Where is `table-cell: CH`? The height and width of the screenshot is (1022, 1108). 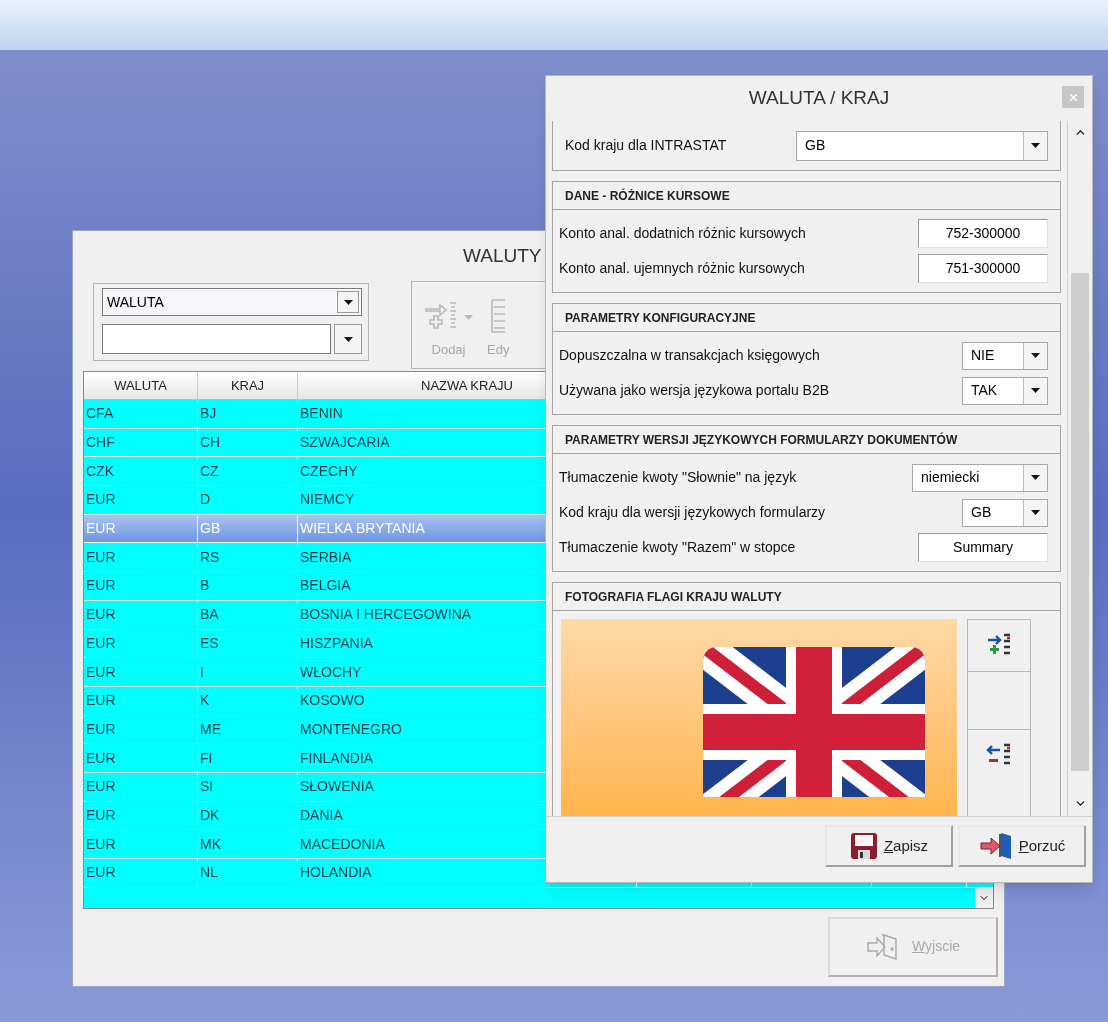
table-cell: CH is located at coordinates (248, 442).